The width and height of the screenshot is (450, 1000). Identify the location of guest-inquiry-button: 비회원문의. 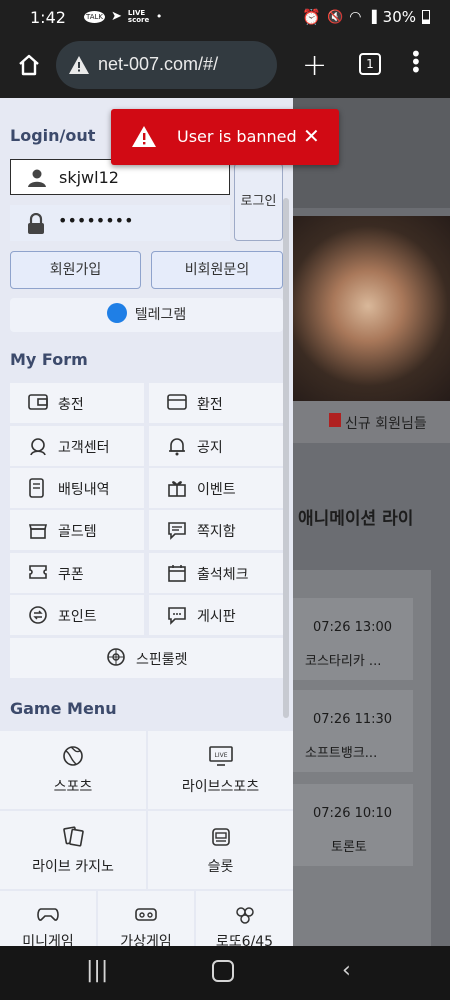
(217, 270).